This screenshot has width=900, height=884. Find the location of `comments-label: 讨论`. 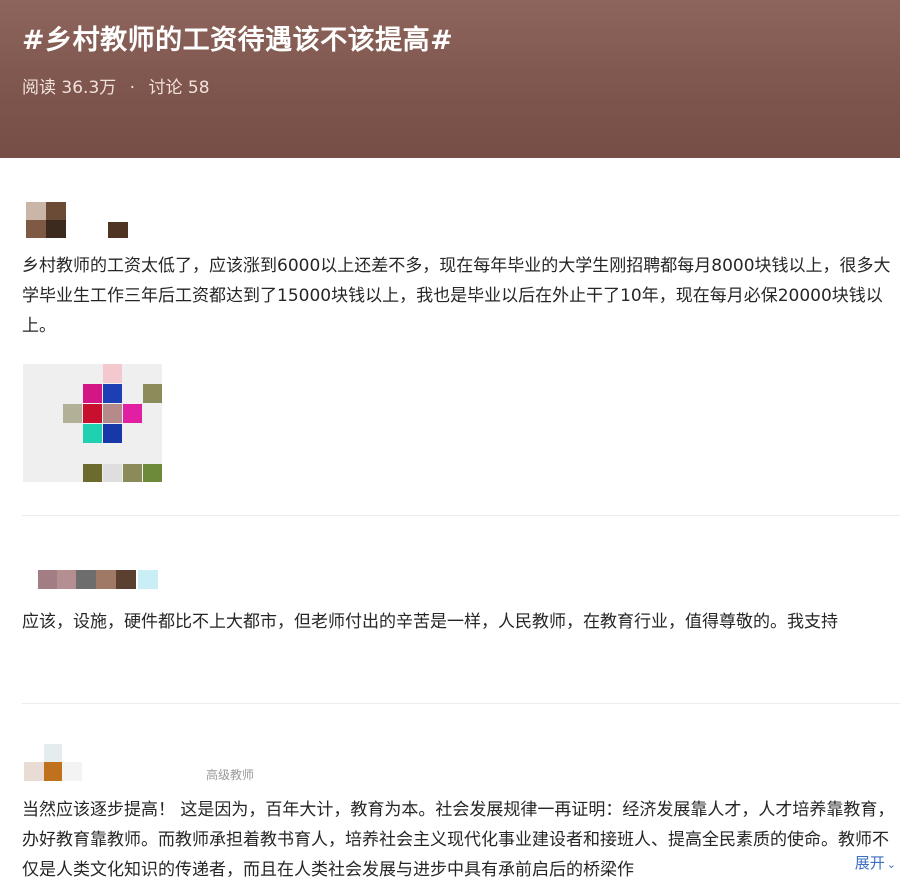

comments-label: 讨论 is located at coordinates (165, 88).